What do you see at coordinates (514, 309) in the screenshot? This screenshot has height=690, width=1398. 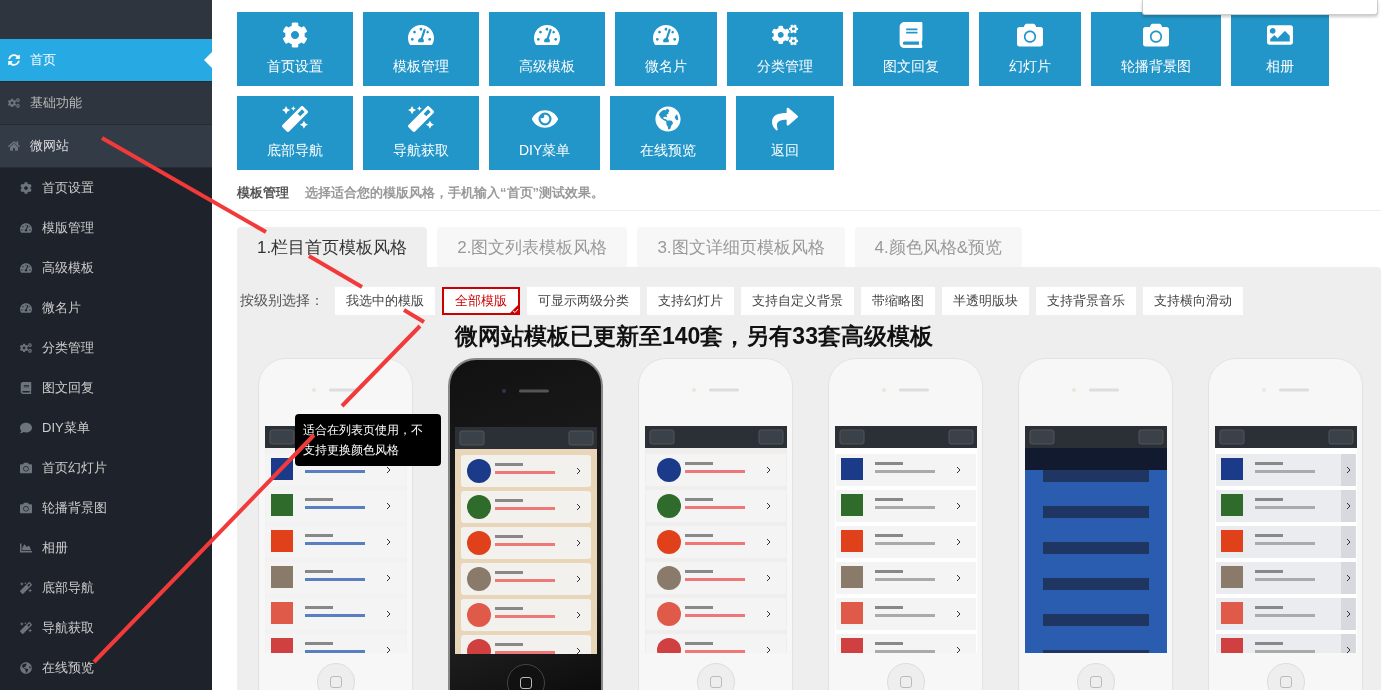 I see `check-corner-icon` at bounding box center [514, 309].